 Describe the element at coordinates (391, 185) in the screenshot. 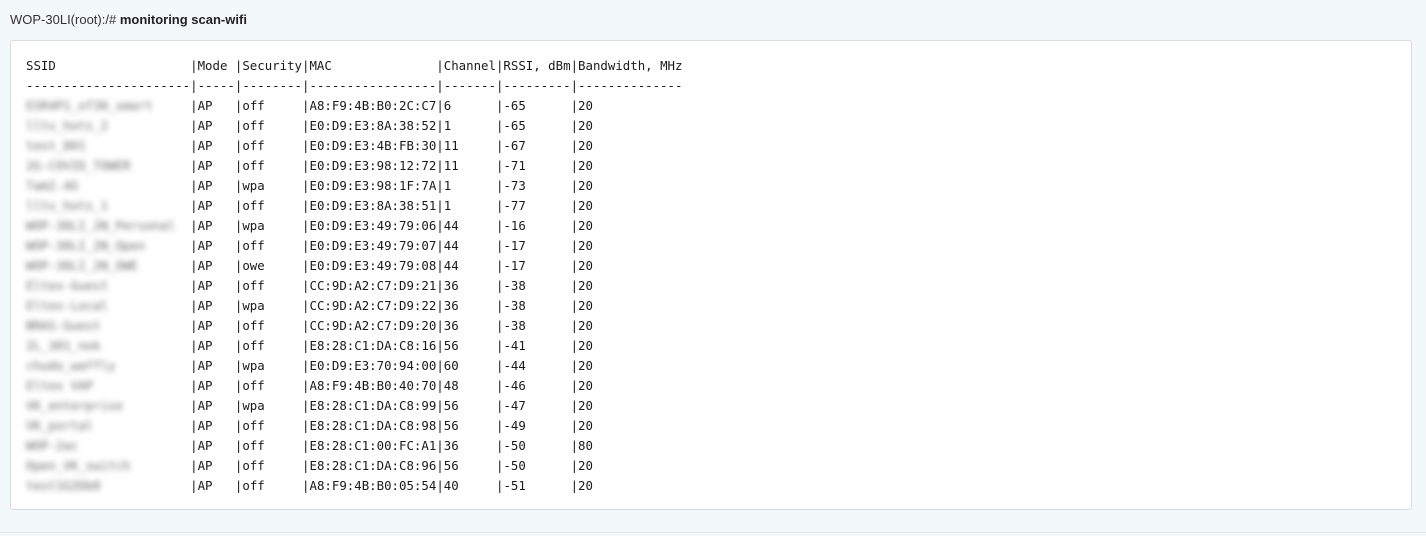

I see `row-values: |AP |wpa |E0:D9:E3:98:1F:7A|1 |-73 |20` at that location.